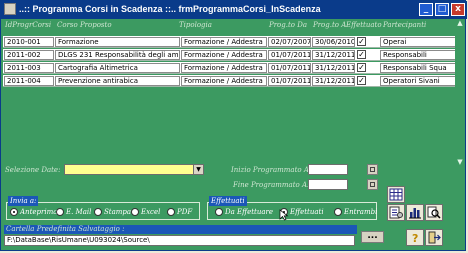  What do you see at coordinates (307, 212) in the screenshot?
I see `label-effettuati: Effettuati` at bounding box center [307, 212].